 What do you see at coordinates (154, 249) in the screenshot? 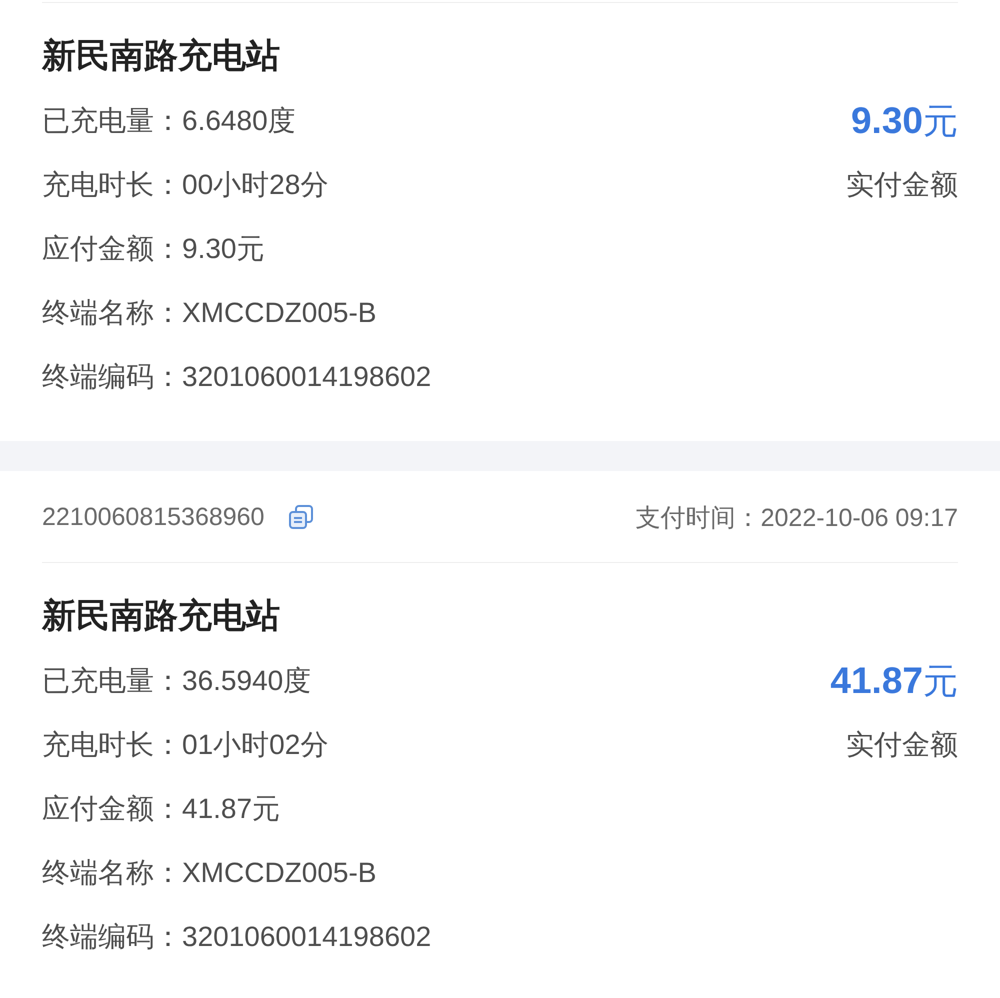
I see `detail-text: 应付金额：9.30元` at bounding box center [154, 249].